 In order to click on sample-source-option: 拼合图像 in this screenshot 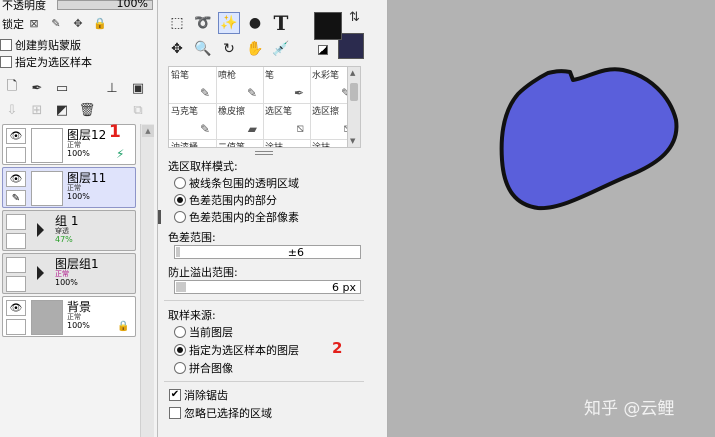, I will do `click(203, 368)`.